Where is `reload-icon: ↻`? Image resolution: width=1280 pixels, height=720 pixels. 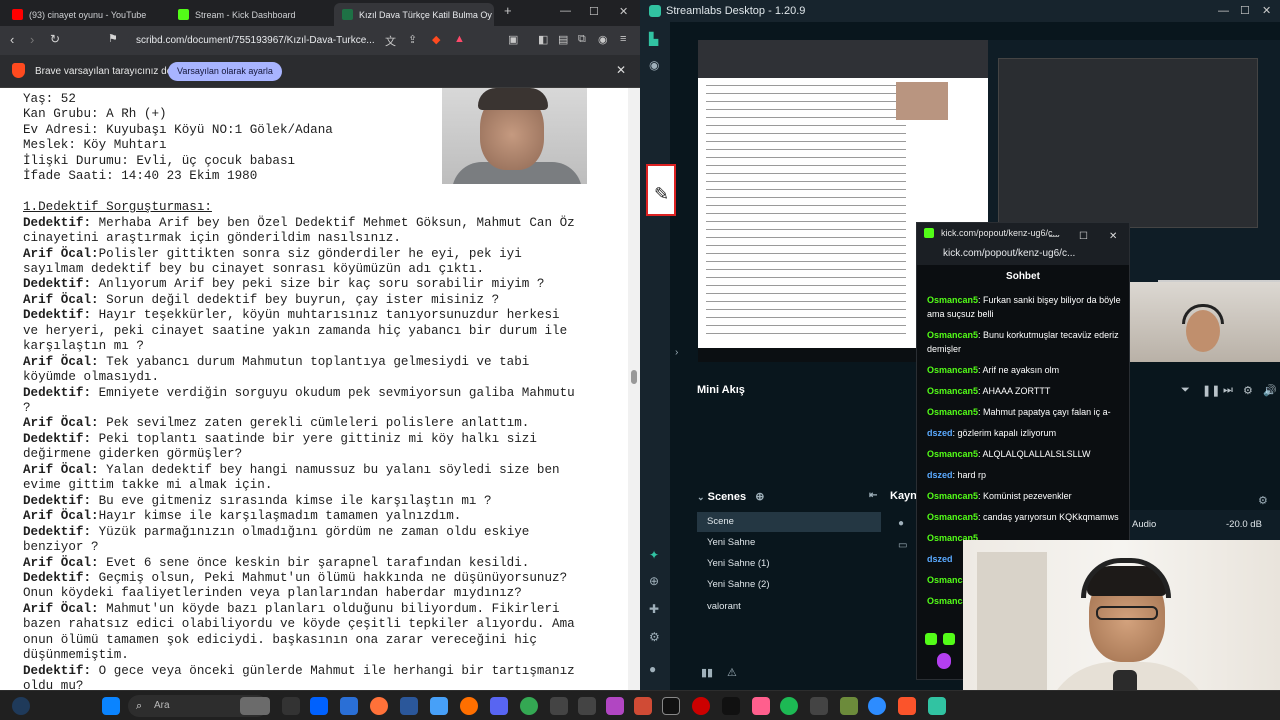 reload-icon: ↻ is located at coordinates (55, 39).